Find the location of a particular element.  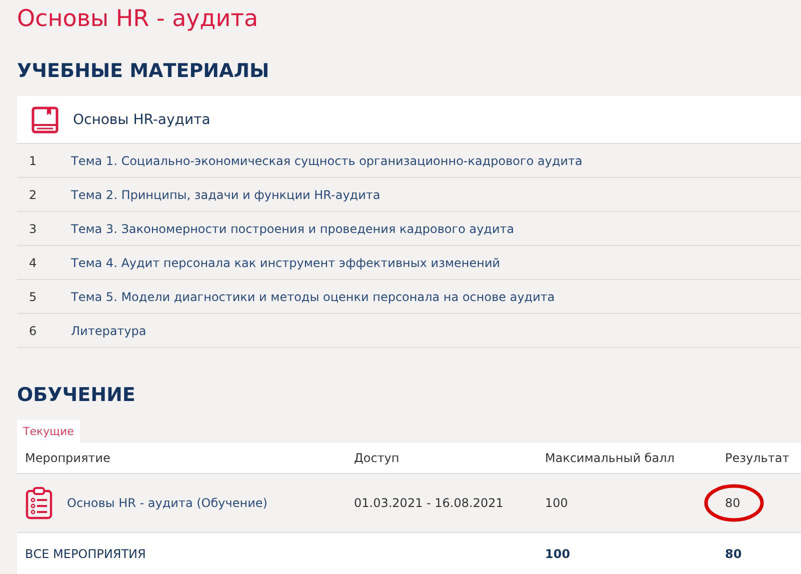

item-number: 5 is located at coordinates (33, 297).